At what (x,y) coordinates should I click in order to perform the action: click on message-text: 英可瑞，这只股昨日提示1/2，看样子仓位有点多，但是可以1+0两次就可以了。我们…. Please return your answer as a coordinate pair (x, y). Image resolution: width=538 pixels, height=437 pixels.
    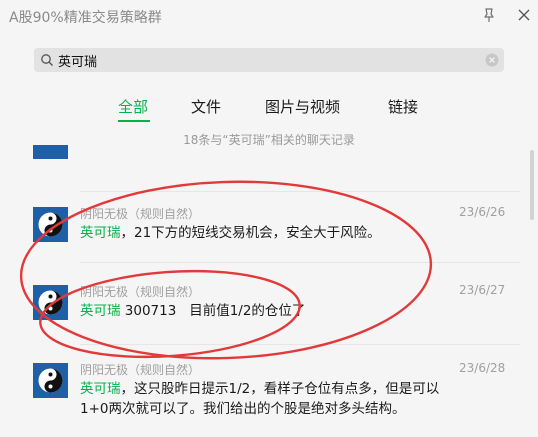
    Looking at the image, I should click on (260, 399).